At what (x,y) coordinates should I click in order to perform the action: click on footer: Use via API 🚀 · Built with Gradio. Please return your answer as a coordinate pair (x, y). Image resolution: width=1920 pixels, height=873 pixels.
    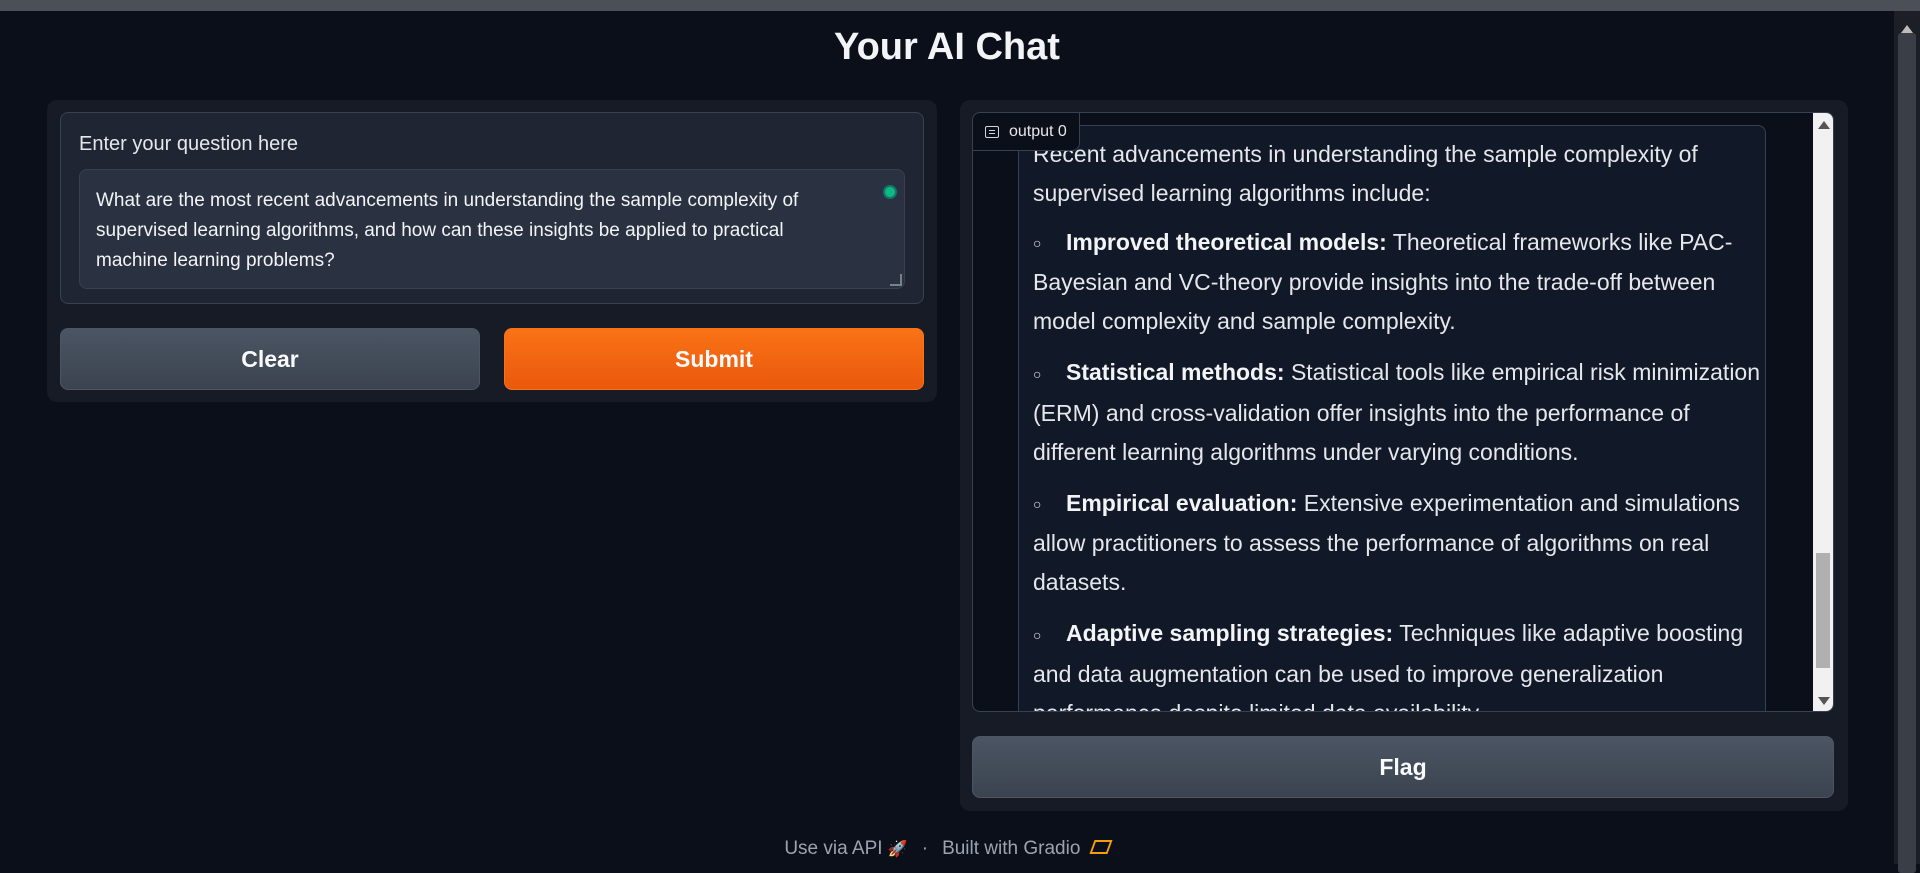
    Looking at the image, I should click on (947, 849).